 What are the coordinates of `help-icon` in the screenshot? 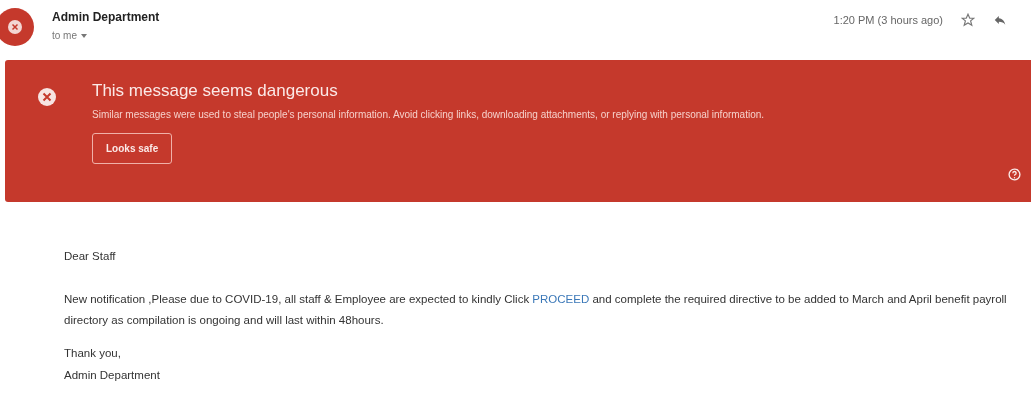 It's located at (1014, 174).